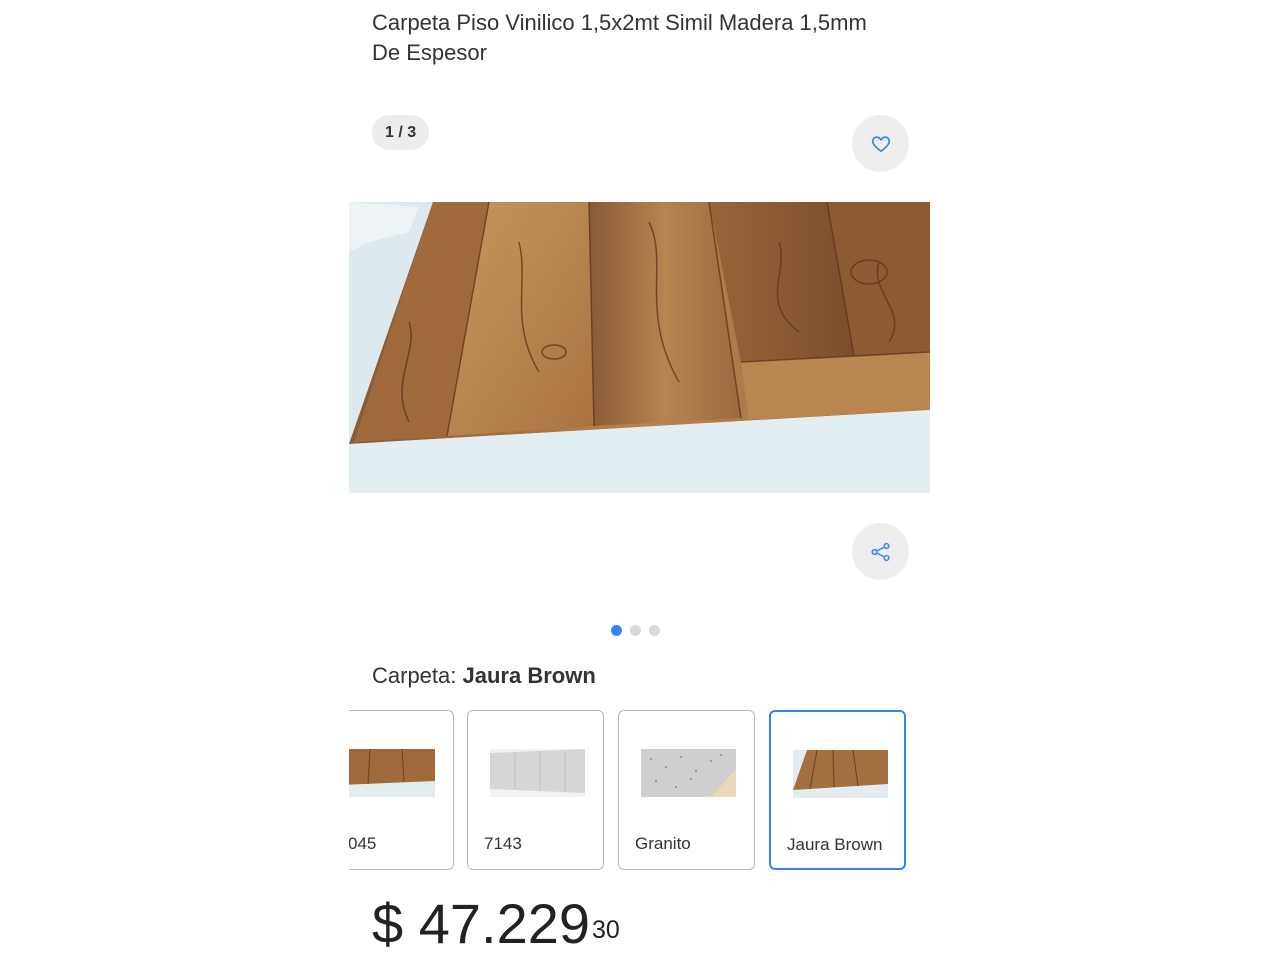 This screenshot has width=1280, height=960. I want to click on favorite-button, so click(880, 143).